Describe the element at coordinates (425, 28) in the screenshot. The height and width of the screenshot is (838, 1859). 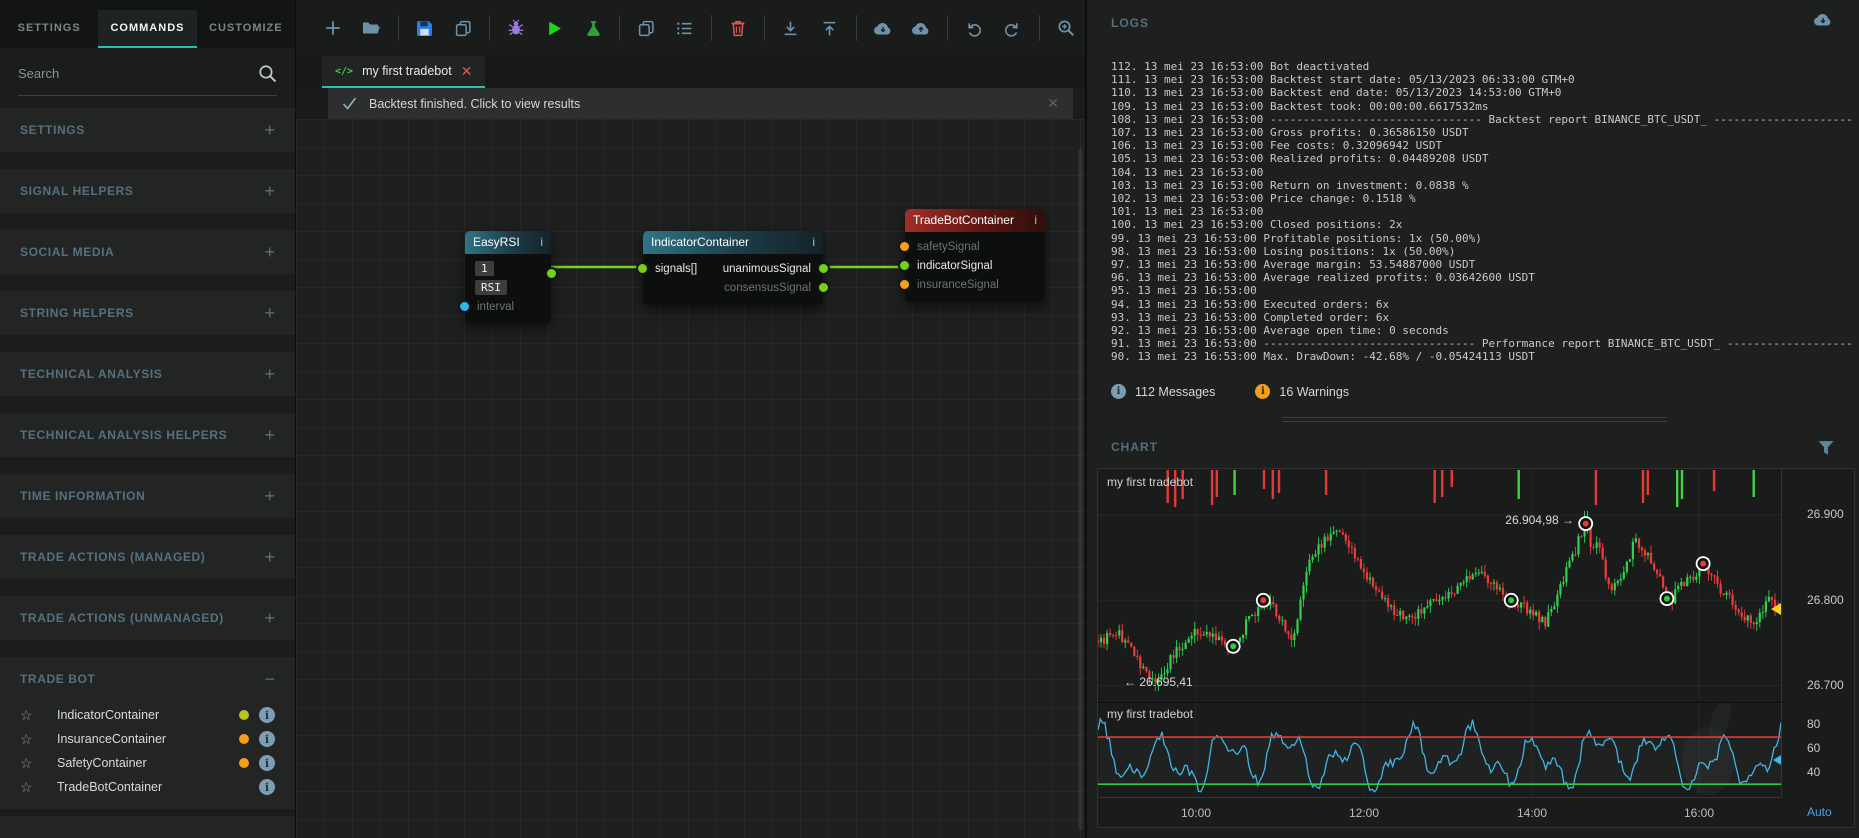
I see `save-button` at that location.